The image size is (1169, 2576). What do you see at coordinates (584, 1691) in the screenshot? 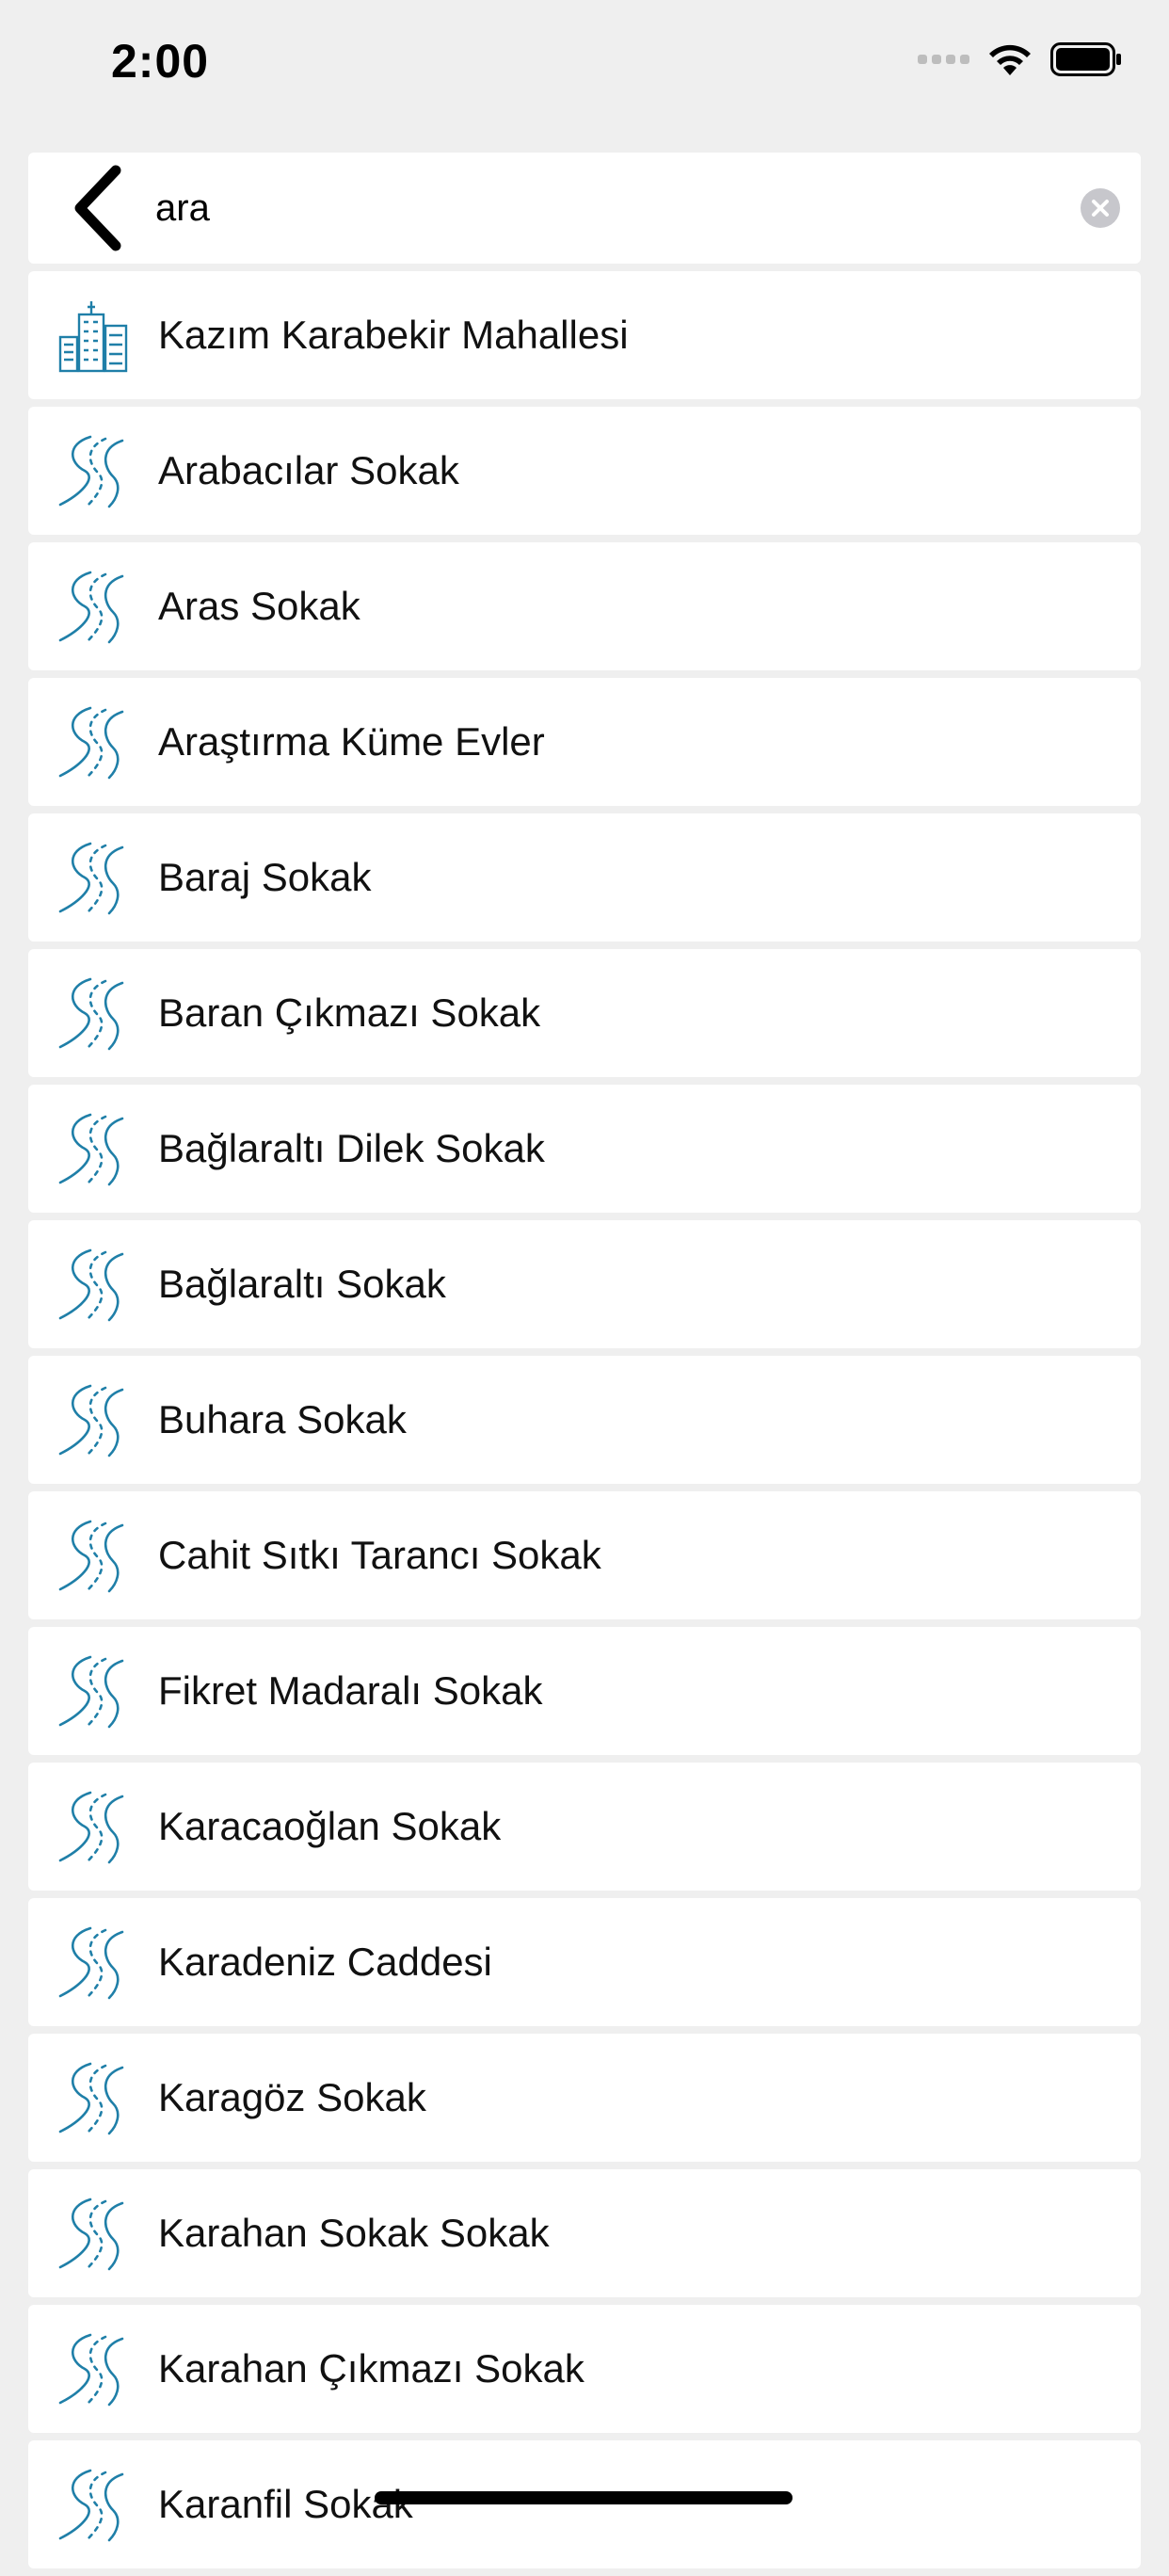
I see `result-item: Fikret Madaralı Sokak` at bounding box center [584, 1691].